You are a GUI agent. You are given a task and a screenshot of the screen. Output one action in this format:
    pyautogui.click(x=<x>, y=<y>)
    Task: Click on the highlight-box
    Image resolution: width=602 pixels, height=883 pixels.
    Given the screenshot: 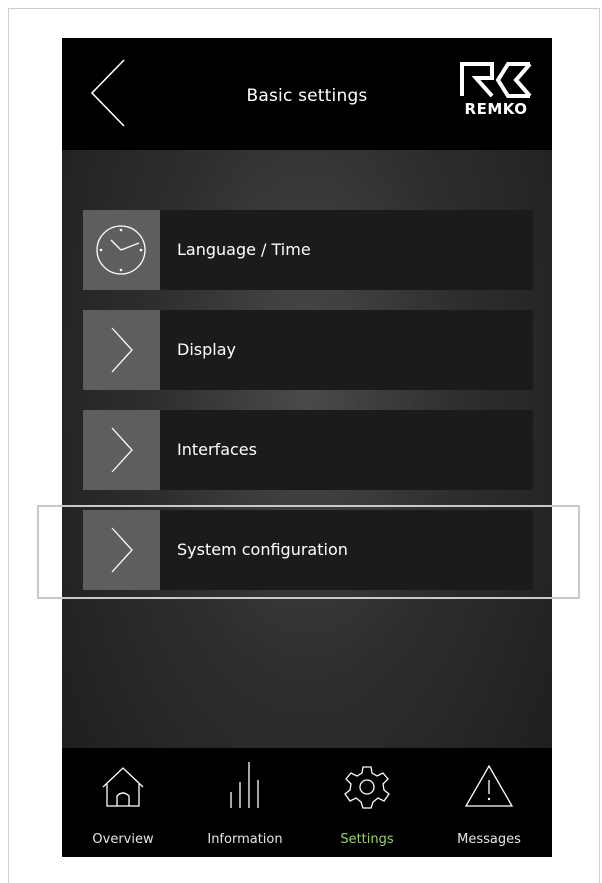 What is the action you would take?
    pyautogui.click(x=308, y=552)
    